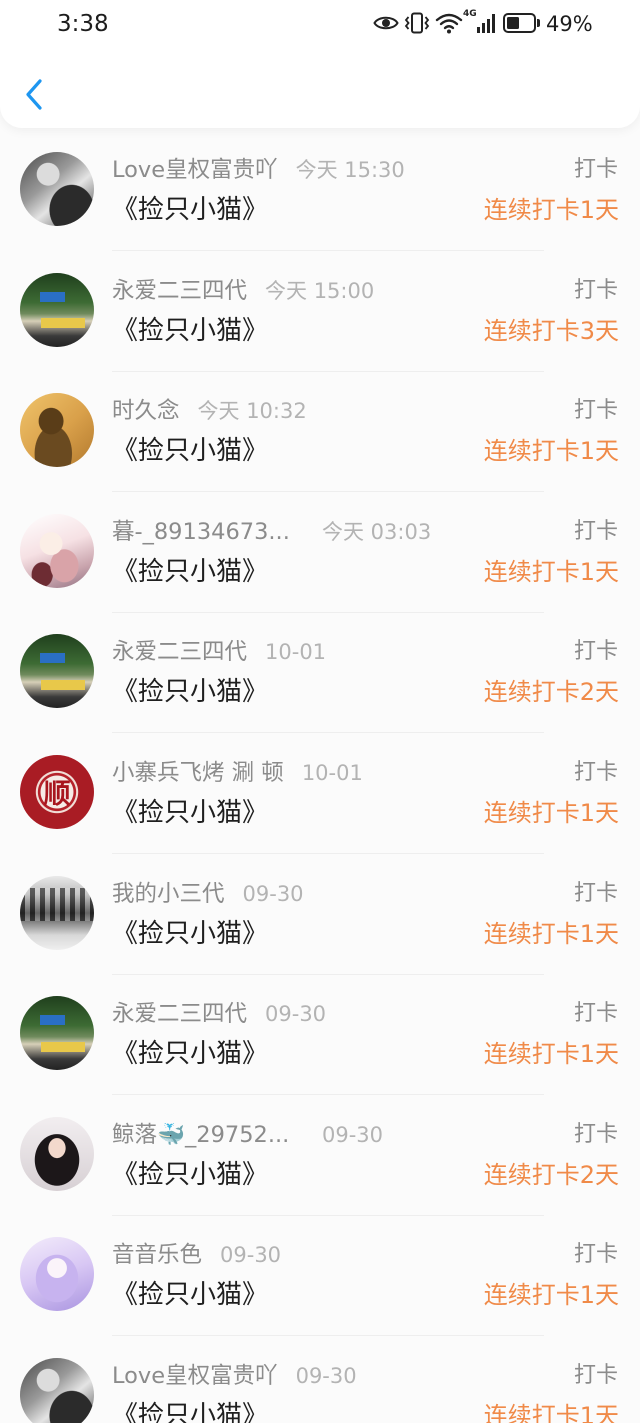 This screenshot has height=1423, width=640. I want to click on avatar-lettering: 顺, so click(57, 795).